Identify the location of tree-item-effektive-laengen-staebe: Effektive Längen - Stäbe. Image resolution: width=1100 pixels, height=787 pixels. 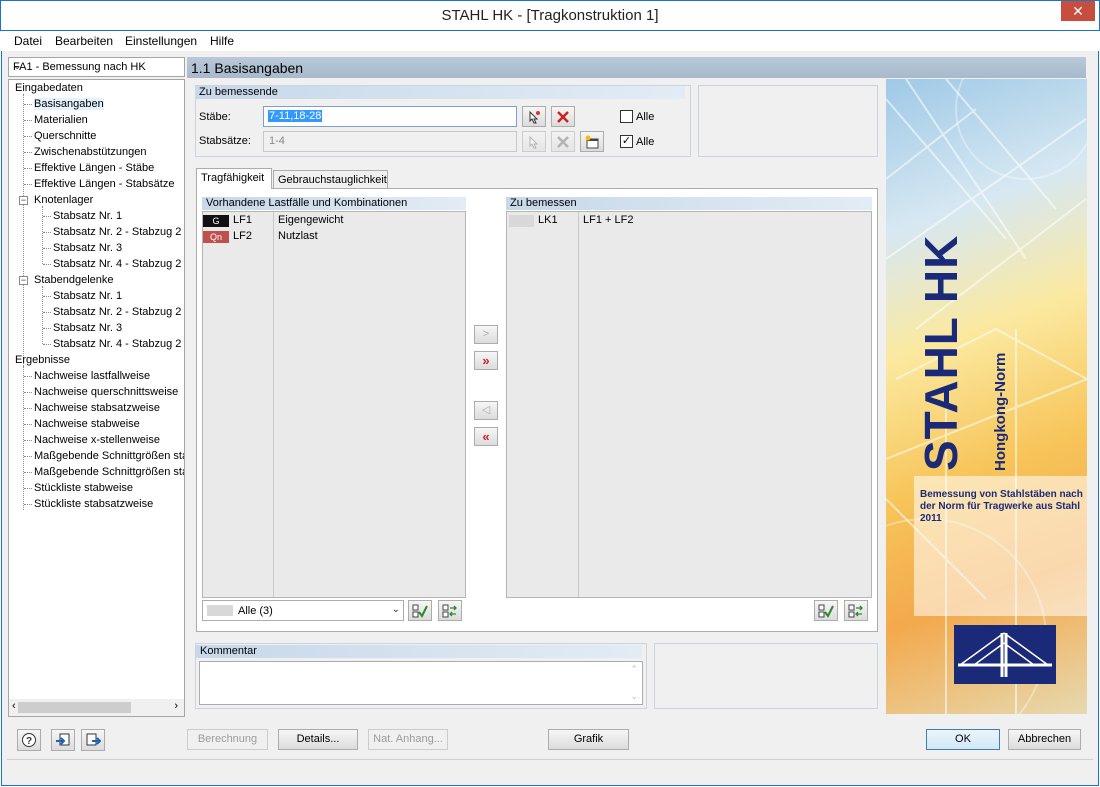
(94, 168).